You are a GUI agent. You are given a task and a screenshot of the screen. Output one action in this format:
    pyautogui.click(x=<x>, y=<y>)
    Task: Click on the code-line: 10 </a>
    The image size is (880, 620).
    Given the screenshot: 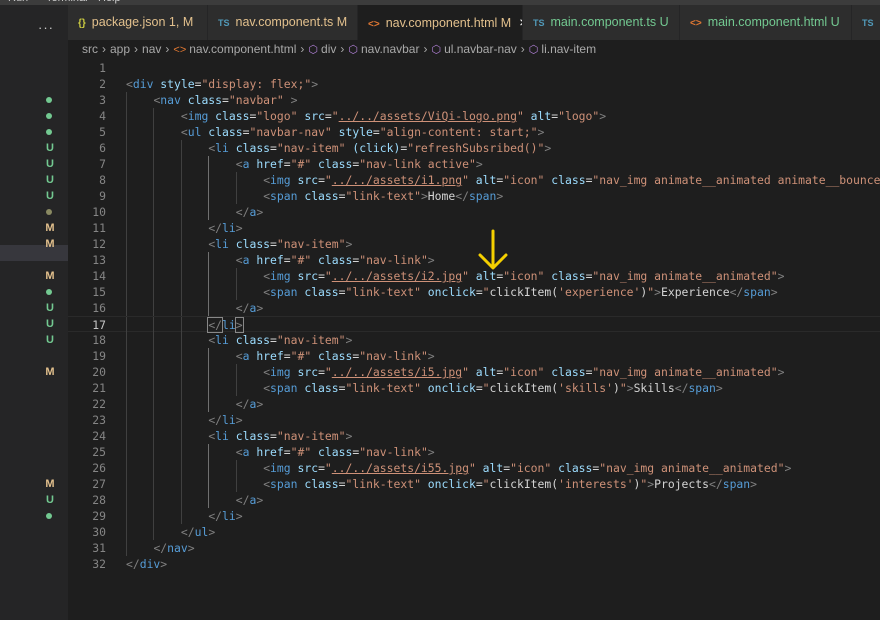 What is the action you would take?
    pyautogui.click(x=474, y=212)
    